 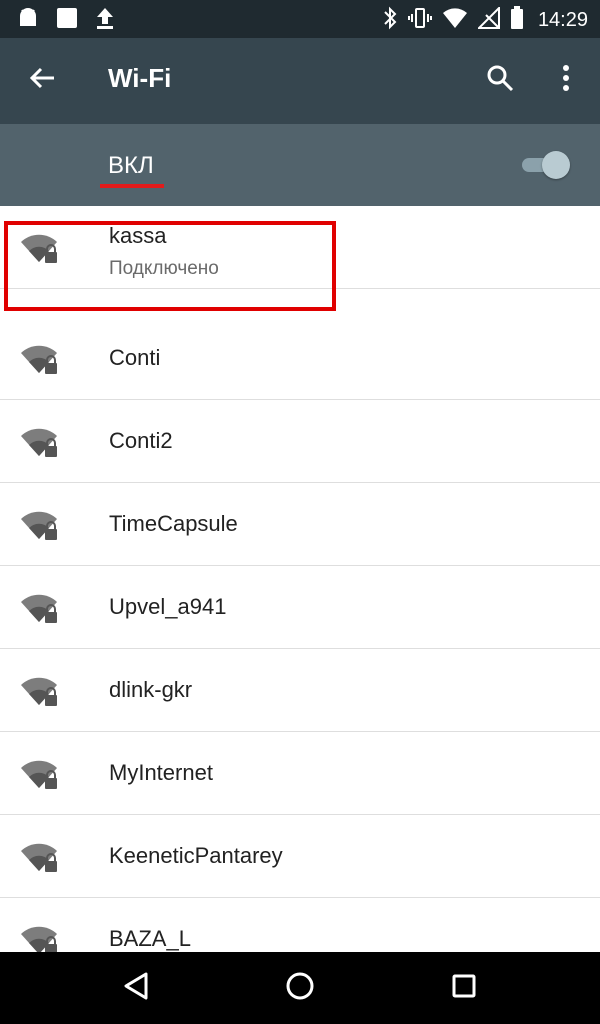 I want to click on vibrate-icon, so click(x=419, y=20).